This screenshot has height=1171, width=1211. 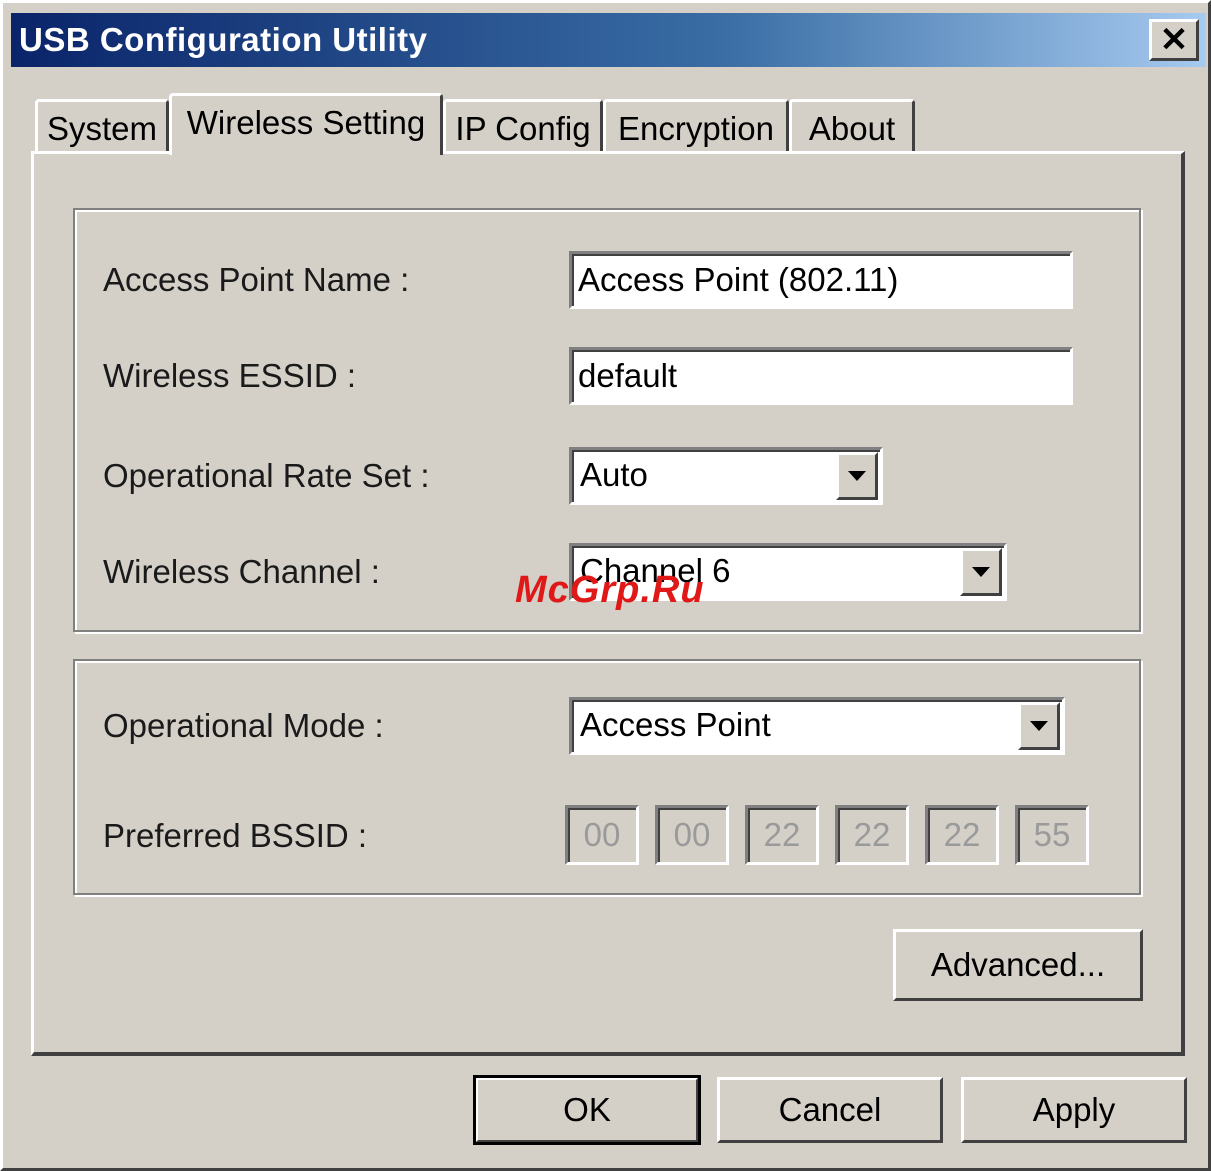 I want to click on bssid-octet-1: 00, so click(x=602, y=835).